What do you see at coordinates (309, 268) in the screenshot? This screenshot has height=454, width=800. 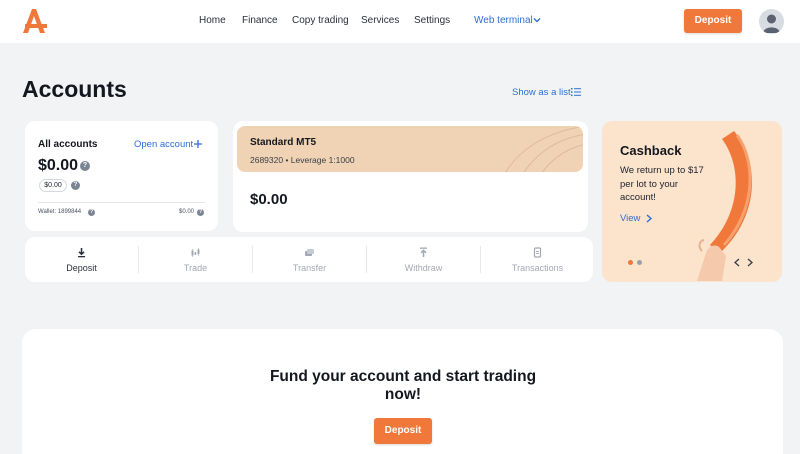 I see `action-label: Transfer` at bounding box center [309, 268].